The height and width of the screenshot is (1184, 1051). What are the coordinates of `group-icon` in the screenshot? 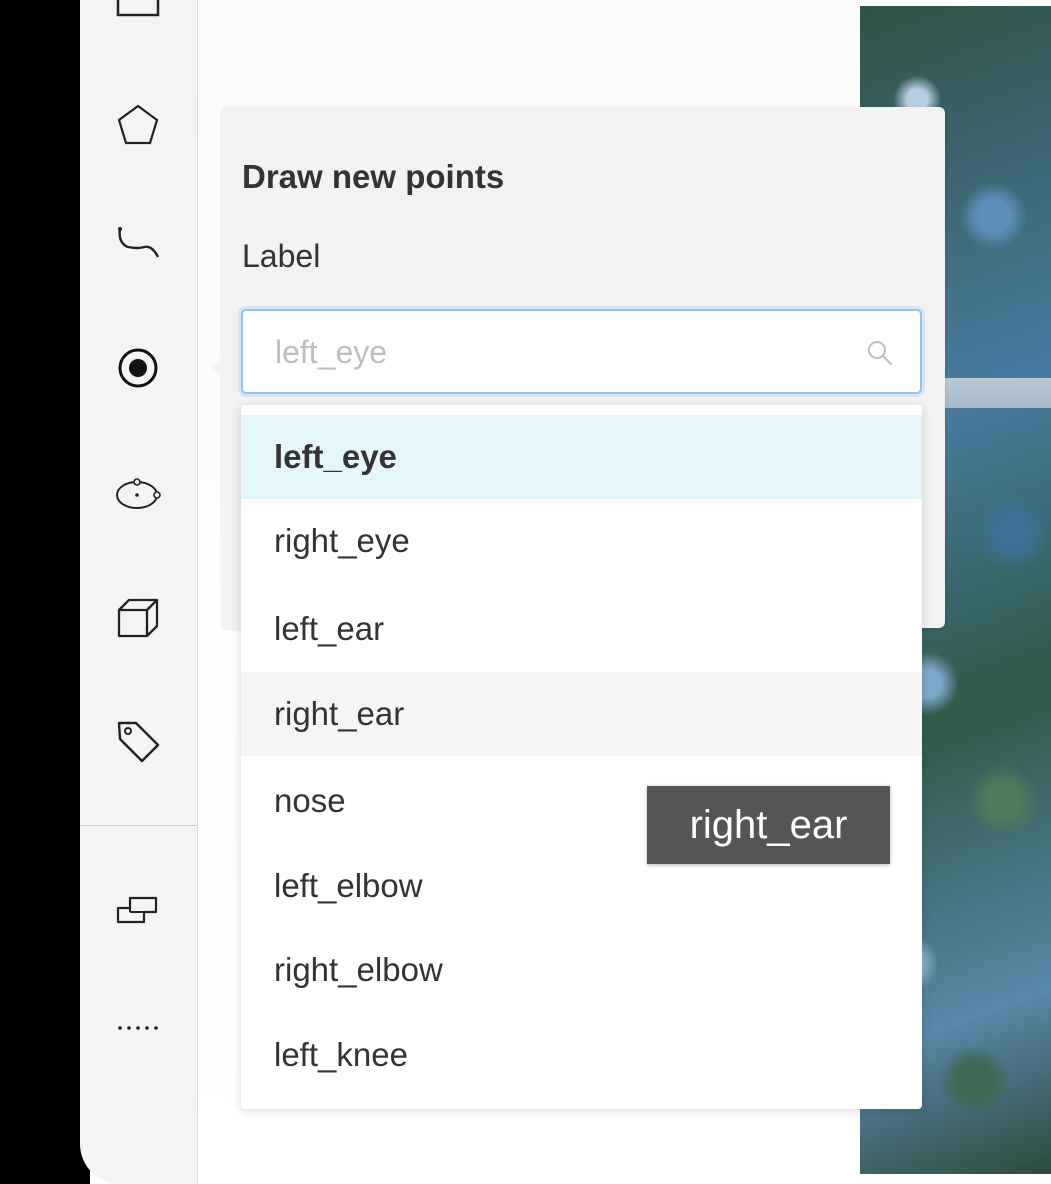 It's located at (138, 906).